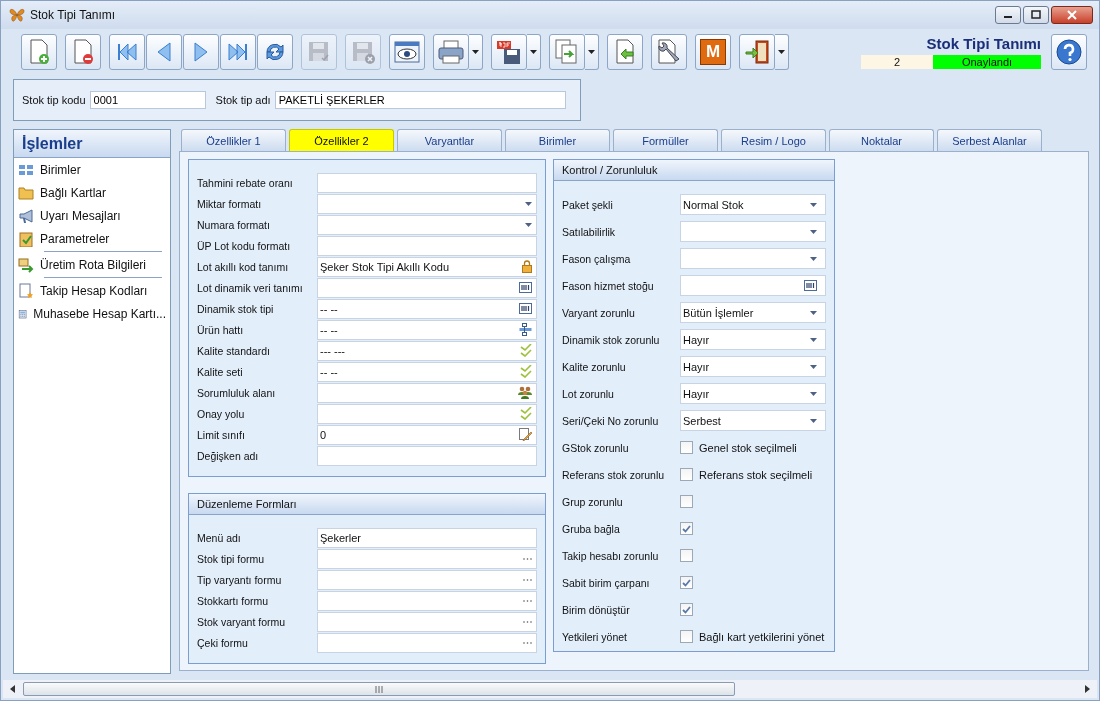 The width and height of the screenshot is (1100, 701). What do you see at coordinates (407, 52) in the screenshot?
I see `preview-button` at bounding box center [407, 52].